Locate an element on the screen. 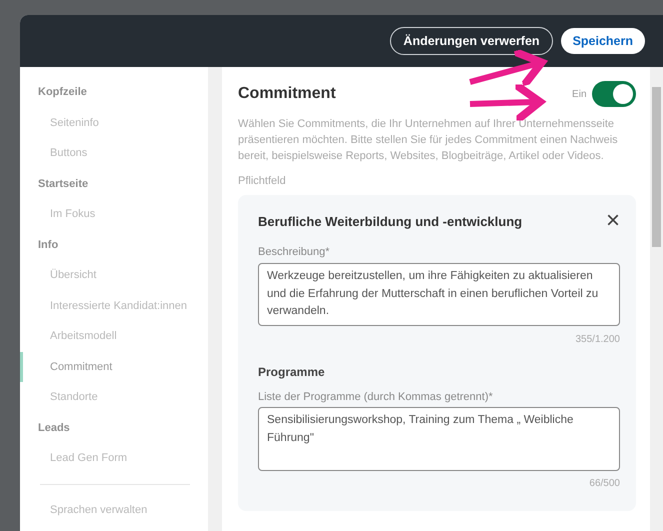 The width and height of the screenshot is (663, 531). sidebar-item: Übersicht is located at coordinates (114, 275).